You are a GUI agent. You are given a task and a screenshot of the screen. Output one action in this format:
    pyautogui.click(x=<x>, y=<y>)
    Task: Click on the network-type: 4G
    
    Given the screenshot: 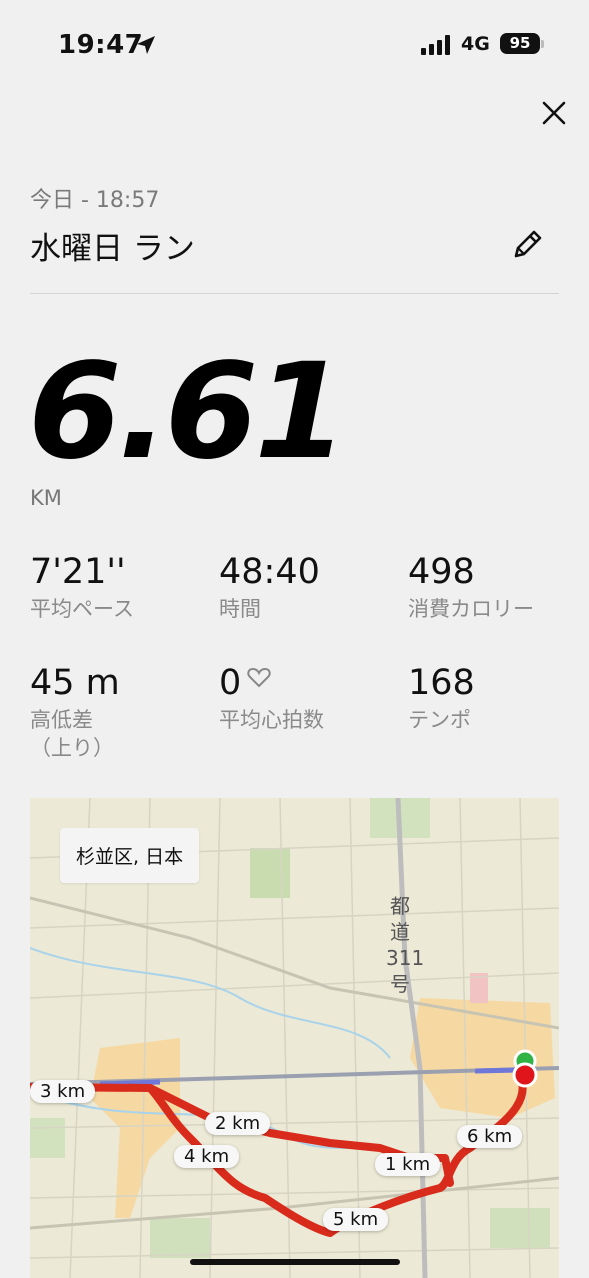 What is the action you would take?
    pyautogui.click(x=475, y=44)
    